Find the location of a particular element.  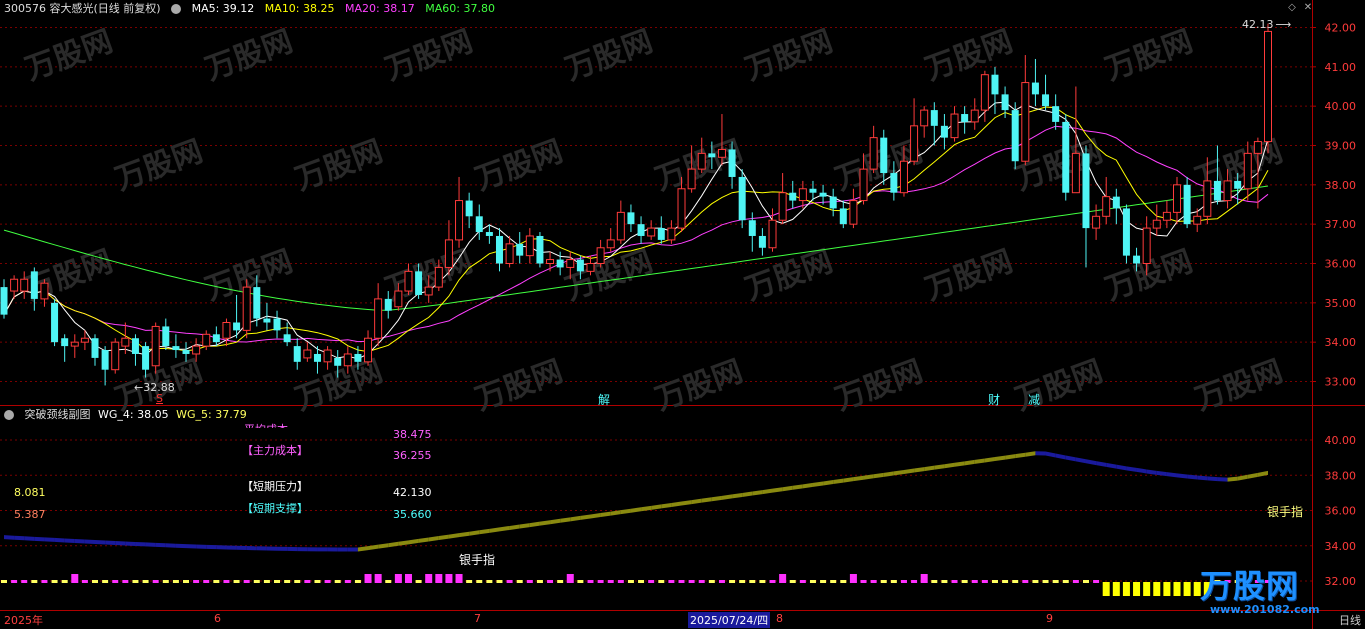

wg5-label: WG_5: 37.79 is located at coordinates (211, 414).